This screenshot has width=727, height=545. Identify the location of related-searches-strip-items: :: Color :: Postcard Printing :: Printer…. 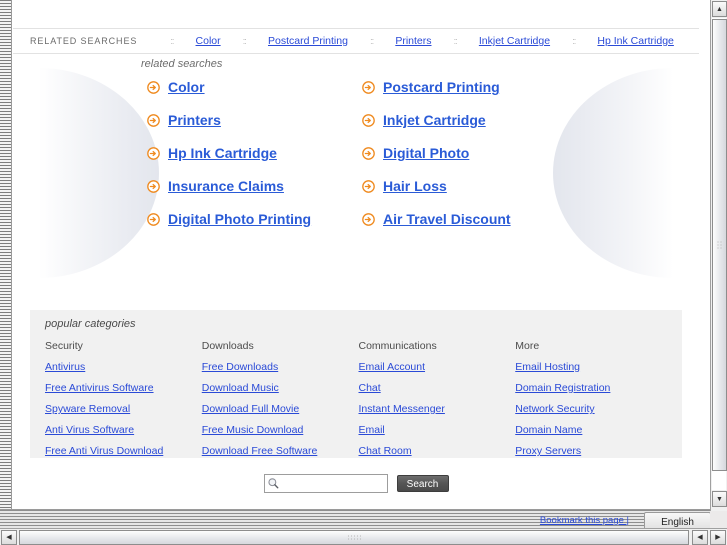
(422, 41).